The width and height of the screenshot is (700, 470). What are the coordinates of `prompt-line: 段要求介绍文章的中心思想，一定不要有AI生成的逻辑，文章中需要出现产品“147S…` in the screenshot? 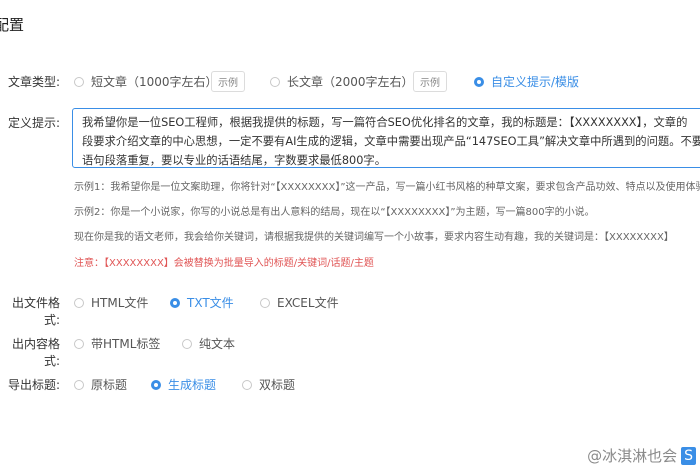 It's located at (391, 141).